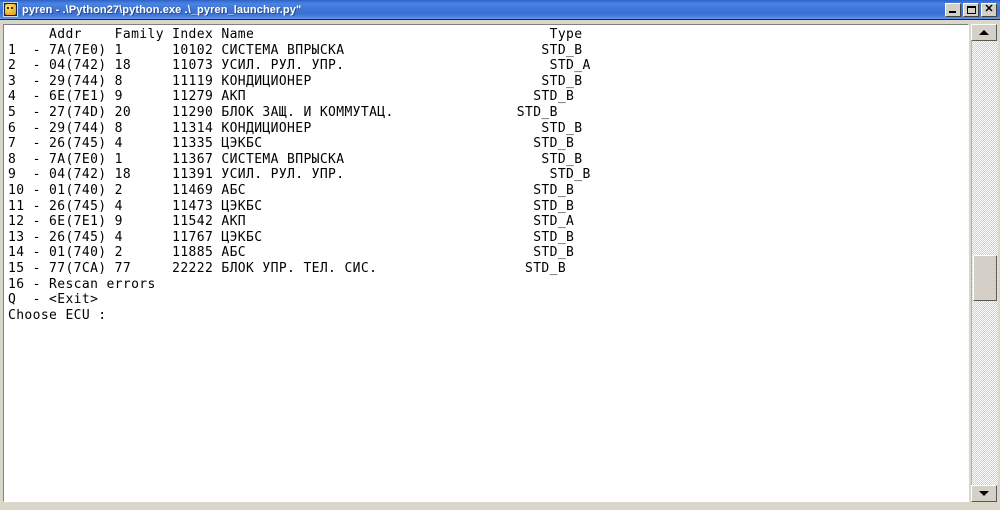  Describe the element at coordinates (987, 507) in the screenshot. I see `resize-grip` at that location.